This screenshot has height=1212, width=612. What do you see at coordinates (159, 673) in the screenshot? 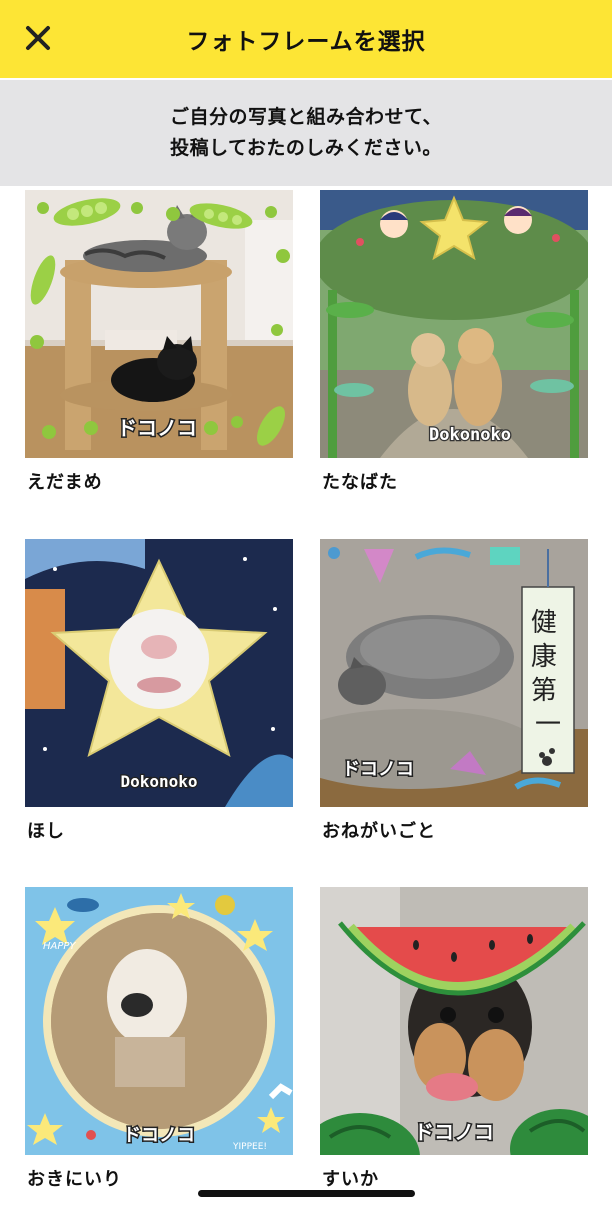
I see `frame-thumbnail-hoshi: Dokonoko` at bounding box center [159, 673].